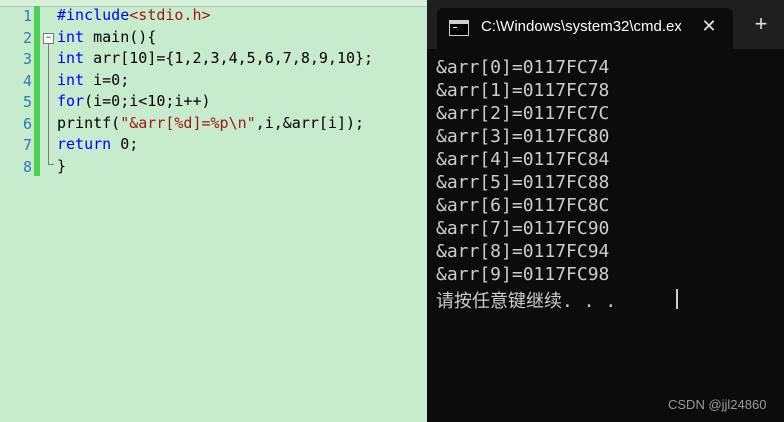  I want to click on terminal-output-line: &arr[5]=0117FC88, so click(523, 182).